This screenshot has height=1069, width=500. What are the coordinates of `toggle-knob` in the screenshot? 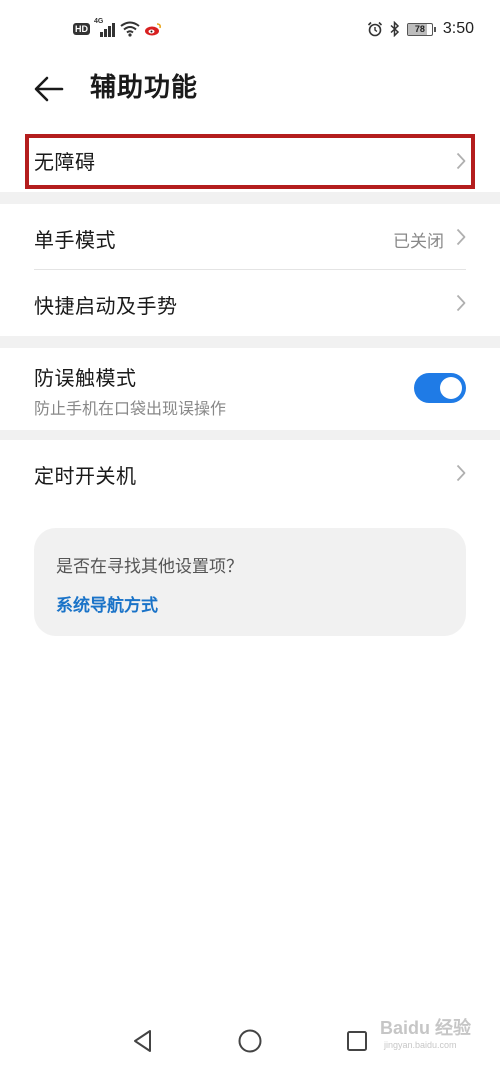 It's located at (451, 388).